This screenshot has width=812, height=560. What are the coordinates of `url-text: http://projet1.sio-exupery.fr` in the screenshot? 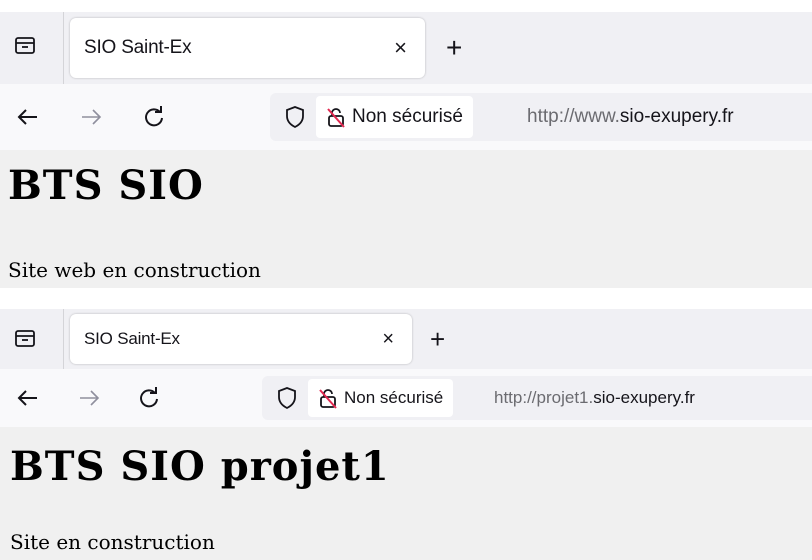 It's located at (594, 398).